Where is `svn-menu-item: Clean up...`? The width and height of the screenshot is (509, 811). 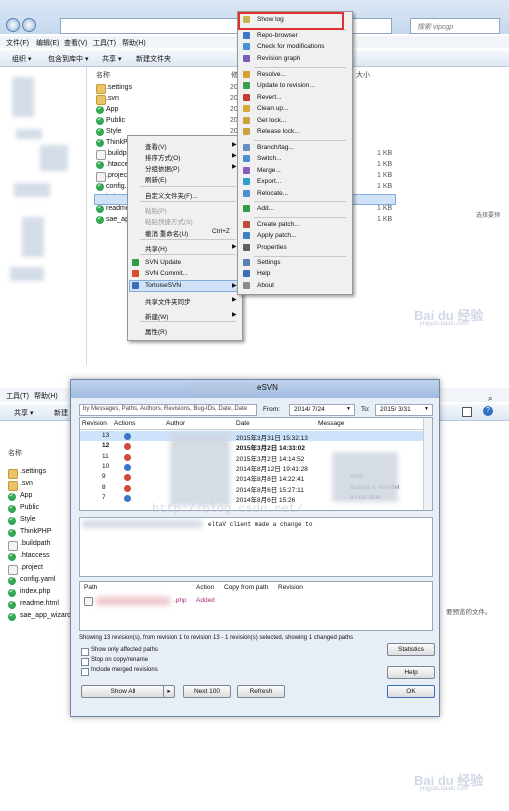 svn-menu-item: Clean up... is located at coordinates (272, 108).